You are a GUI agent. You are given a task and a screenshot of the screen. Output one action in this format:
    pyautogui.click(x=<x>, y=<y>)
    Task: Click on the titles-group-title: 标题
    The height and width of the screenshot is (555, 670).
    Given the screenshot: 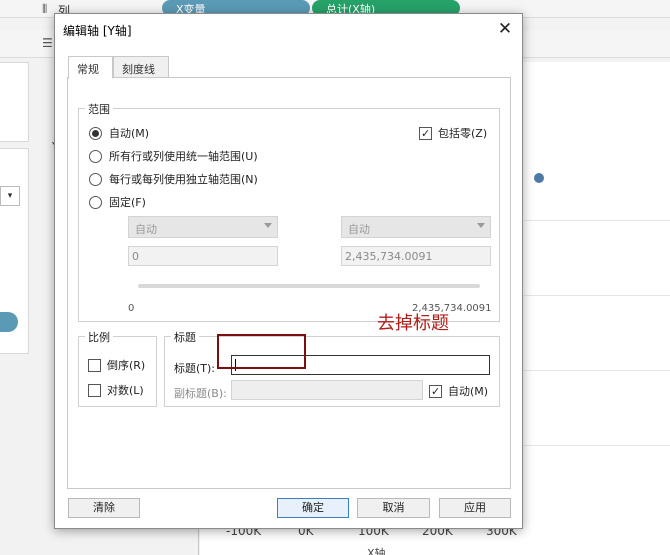 What is the action you would take?
    pyautogui.click(x=185, y=337)
    